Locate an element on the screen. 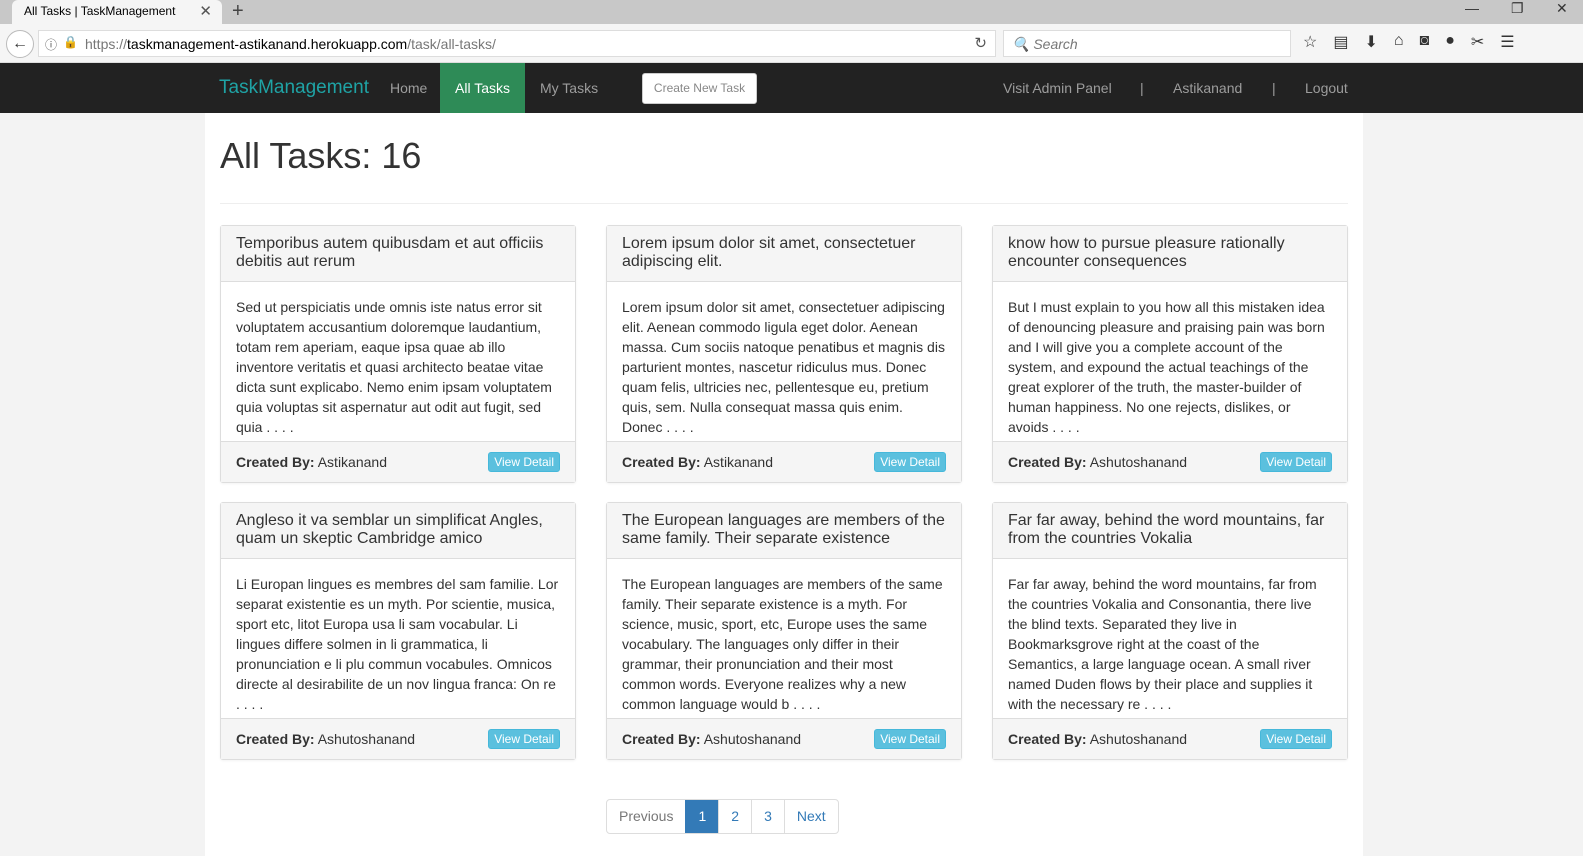 The height and width of the screenshot is (856, 1583). nav-admin-panel: Visit Admin Panel is located at coordinates (1057, 88).